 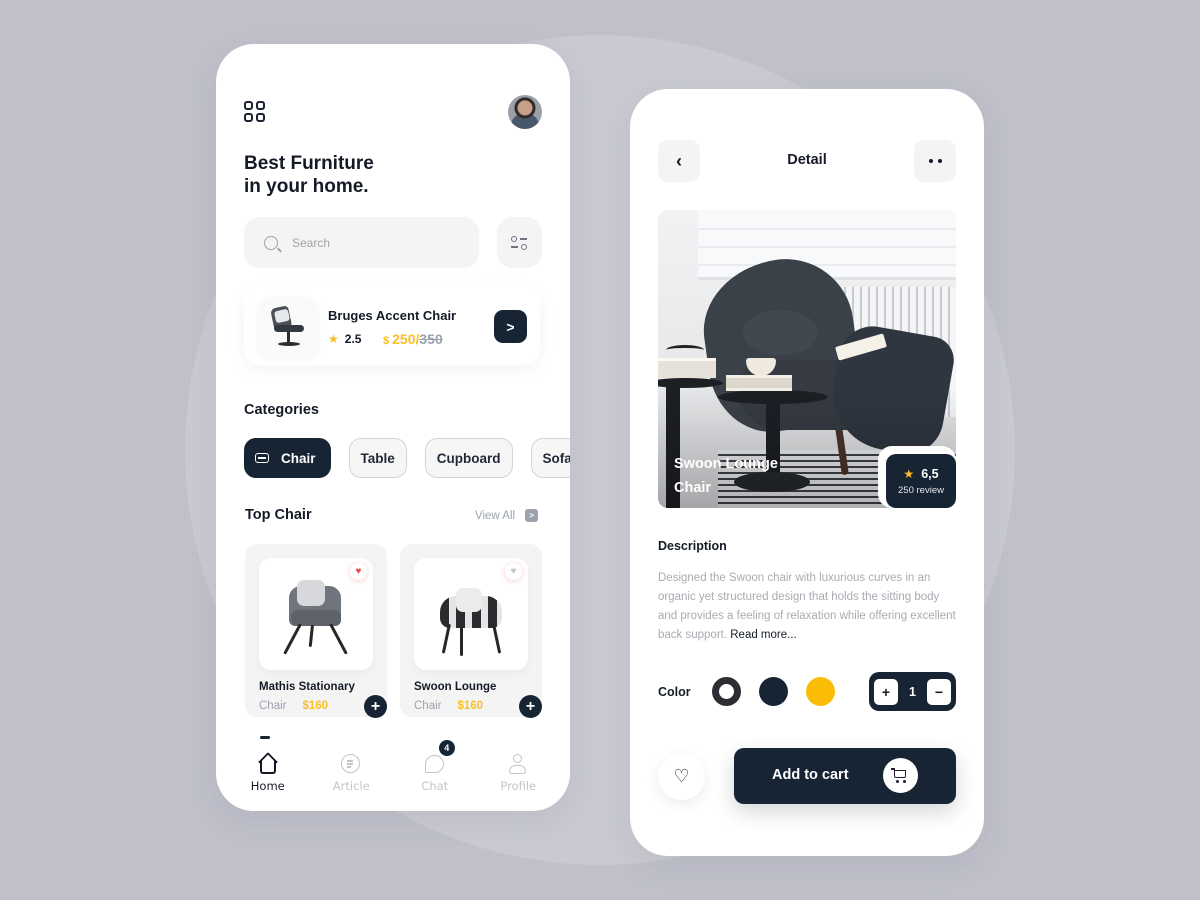 What do you see at coordinates (281, 410) in the screenshot?
I see `categories-title: Categories` at bounding box center [281, 410].